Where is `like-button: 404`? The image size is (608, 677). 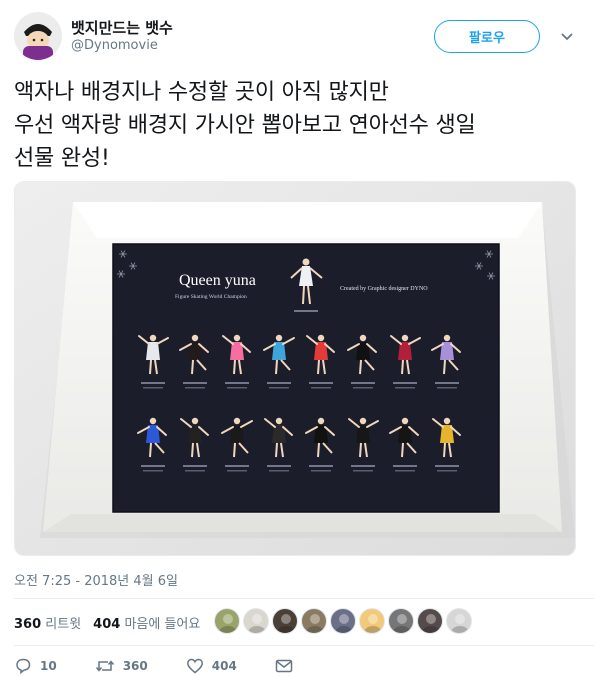
like-button: 404 is located at coordinates (211, 666).